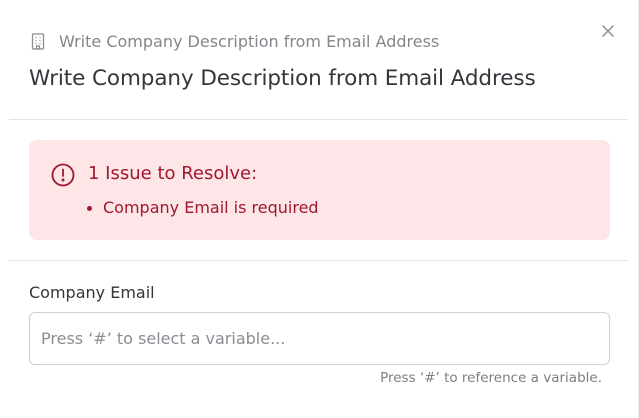  I want to click on variable-hint: Press ‘#’ to reference a variable., so click(491, 378).